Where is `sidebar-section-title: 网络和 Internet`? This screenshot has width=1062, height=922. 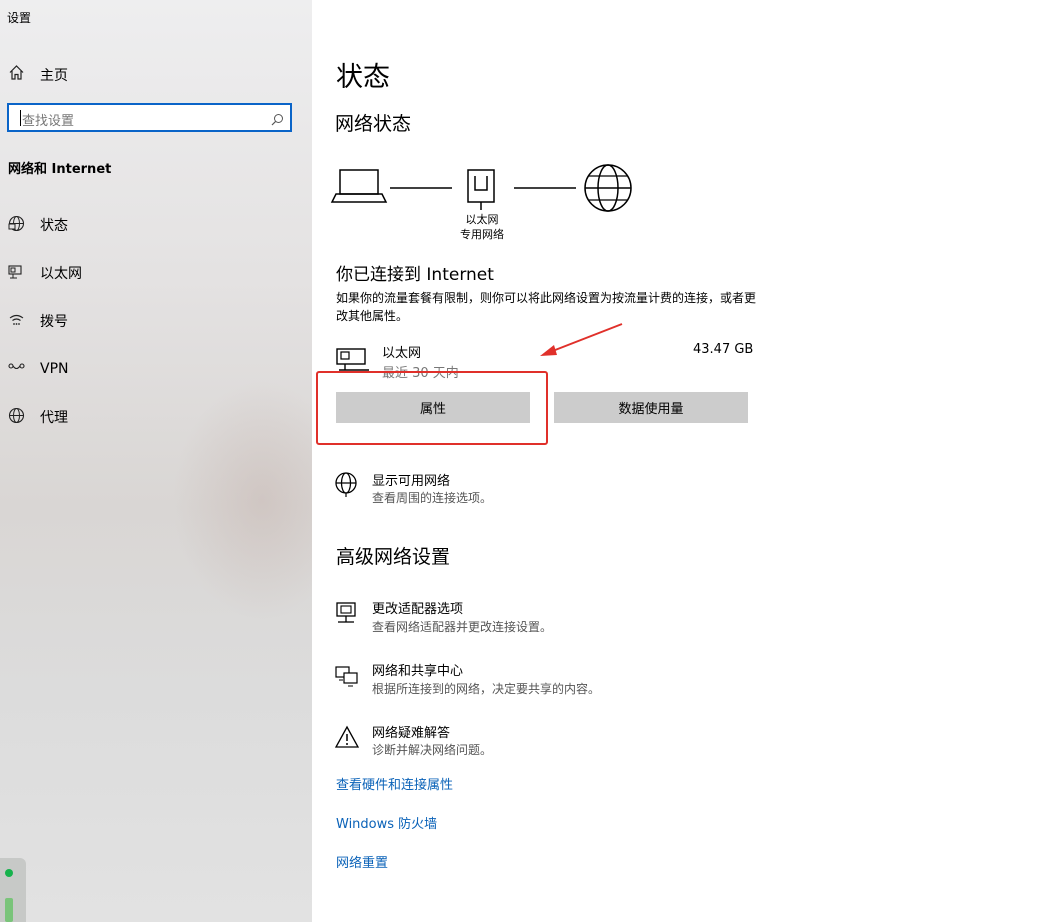
sidebar-section-title: 网络和 Internet is located at coordinates (60, 169).